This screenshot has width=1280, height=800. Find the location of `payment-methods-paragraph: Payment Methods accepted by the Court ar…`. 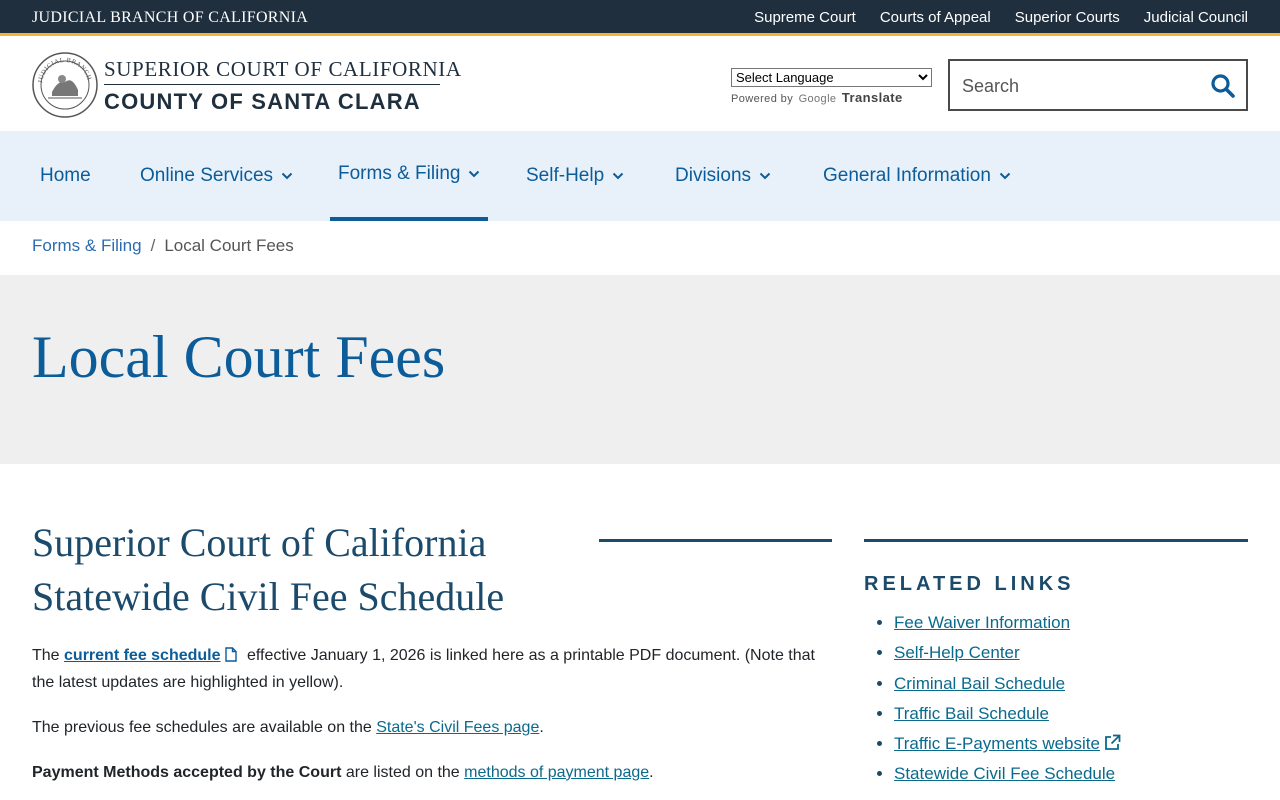

payment-methods-paragraph: Payment Methods accepted by the Court ar… is located at coordinates (432, 772).